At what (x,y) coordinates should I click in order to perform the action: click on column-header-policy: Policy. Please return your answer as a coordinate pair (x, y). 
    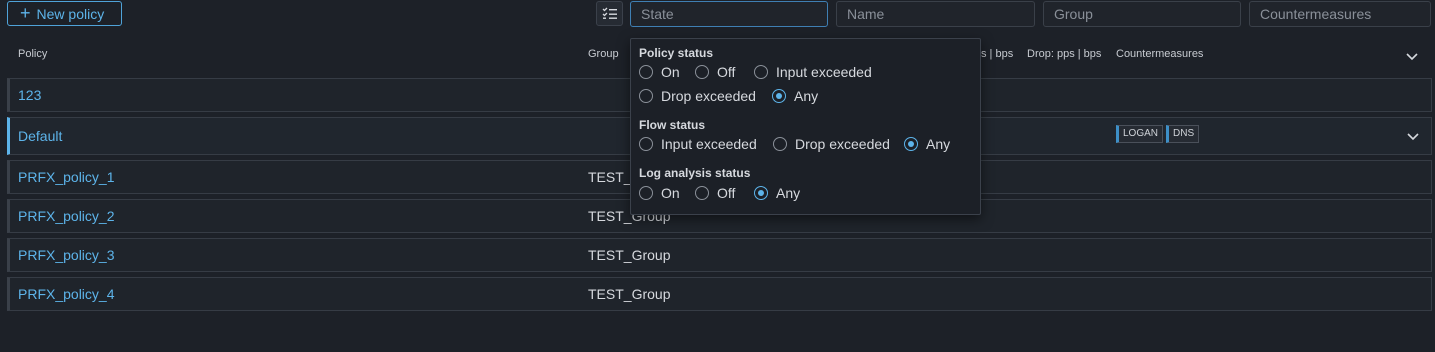
    Looking at the image, I should click on (32, 54).